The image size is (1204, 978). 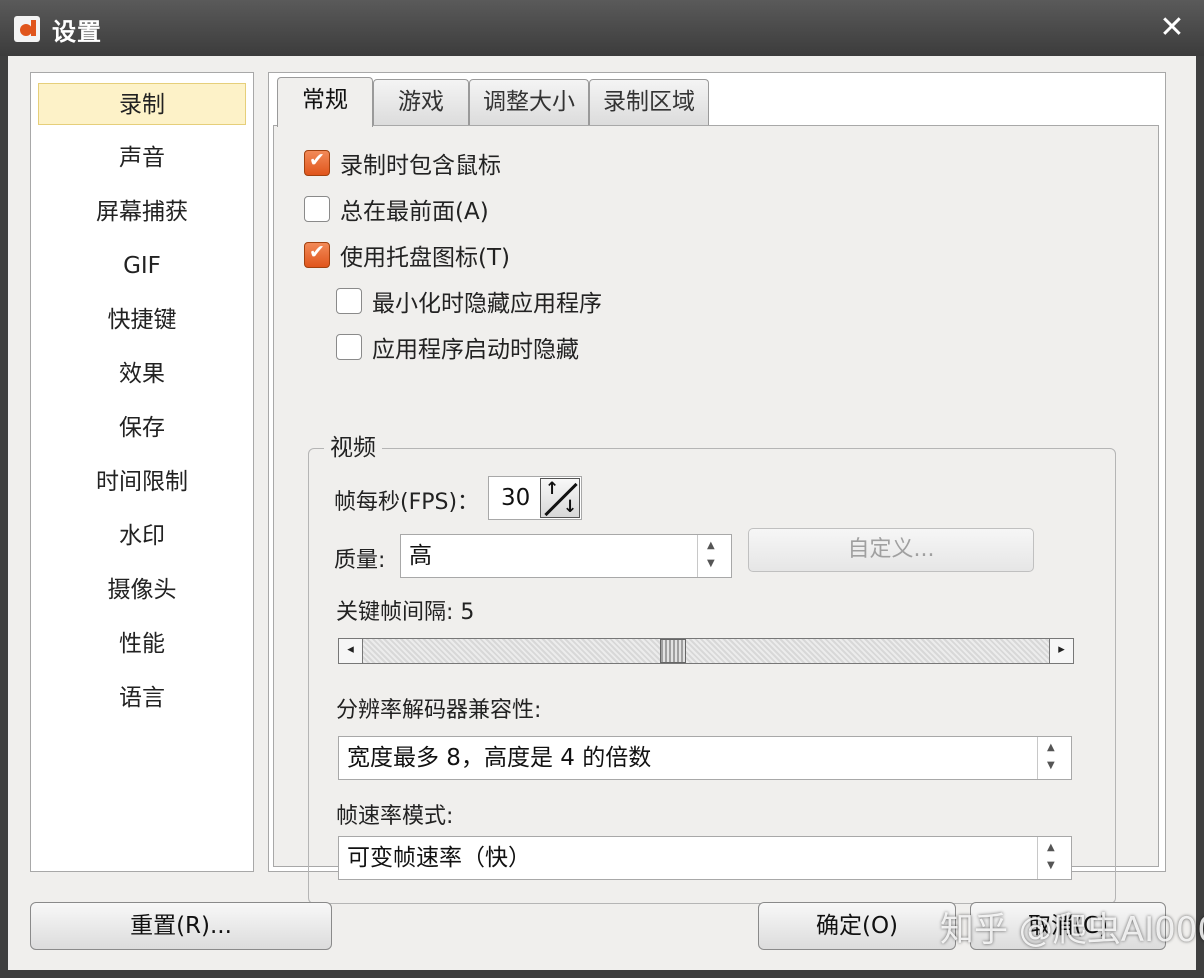 I want to click on fps-spin-arrows-icon: ↑ ↓, so click(x=560, y=498).